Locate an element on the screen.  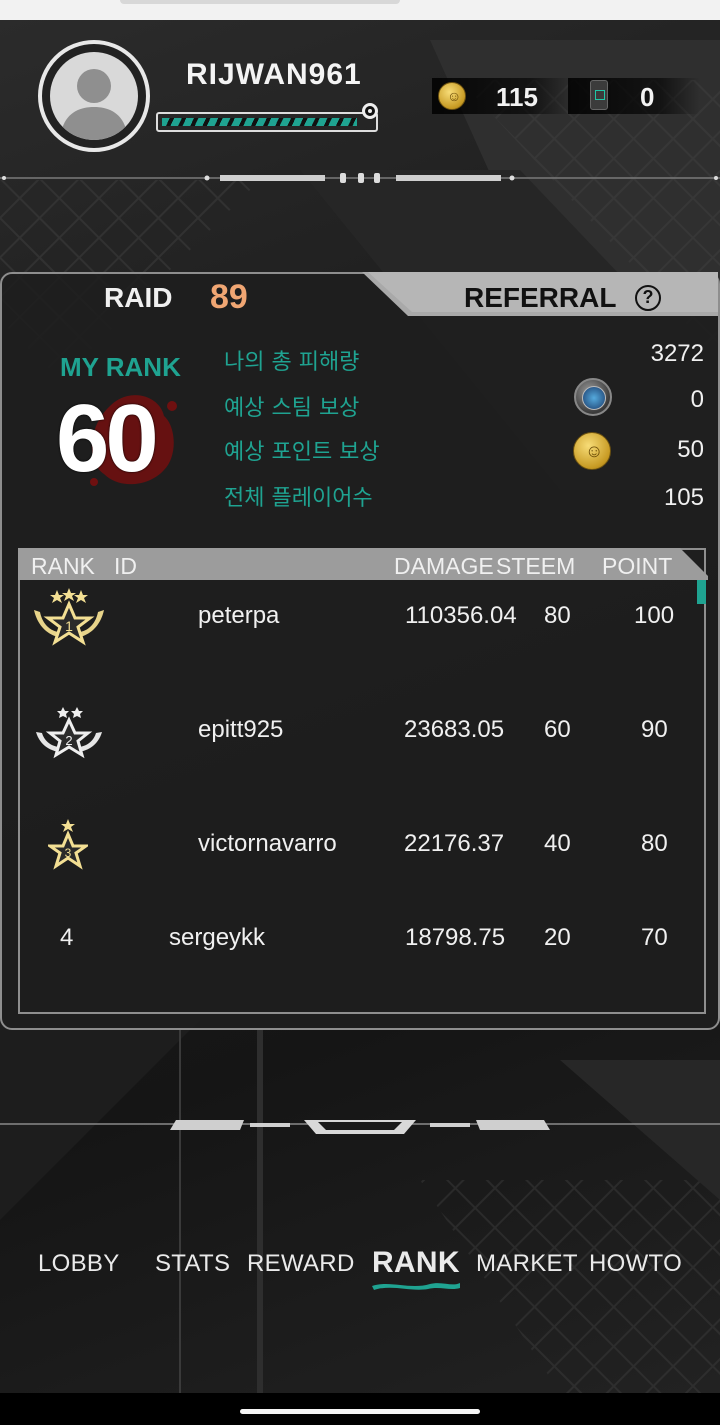
svg-text: 1 is located at coordinates (69, 626).